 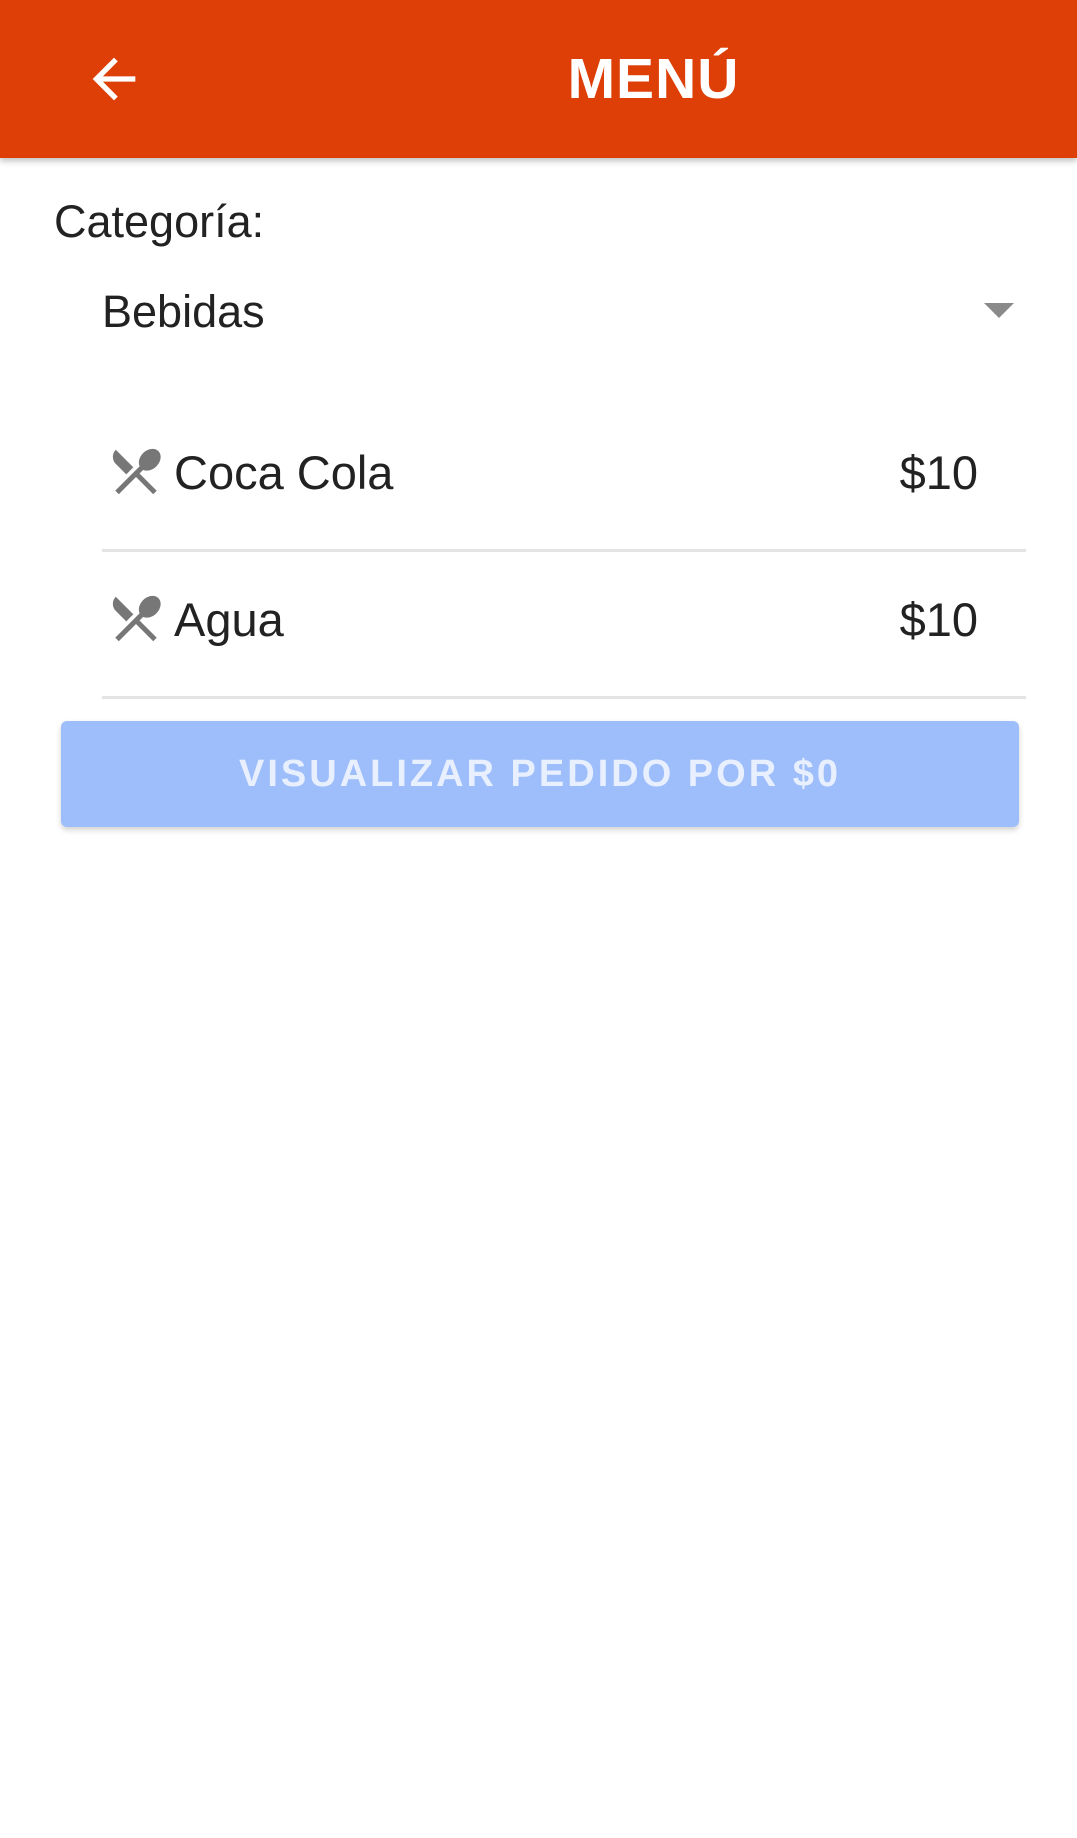 I want to click on caret-down-icon, so click(x=999, y=310).